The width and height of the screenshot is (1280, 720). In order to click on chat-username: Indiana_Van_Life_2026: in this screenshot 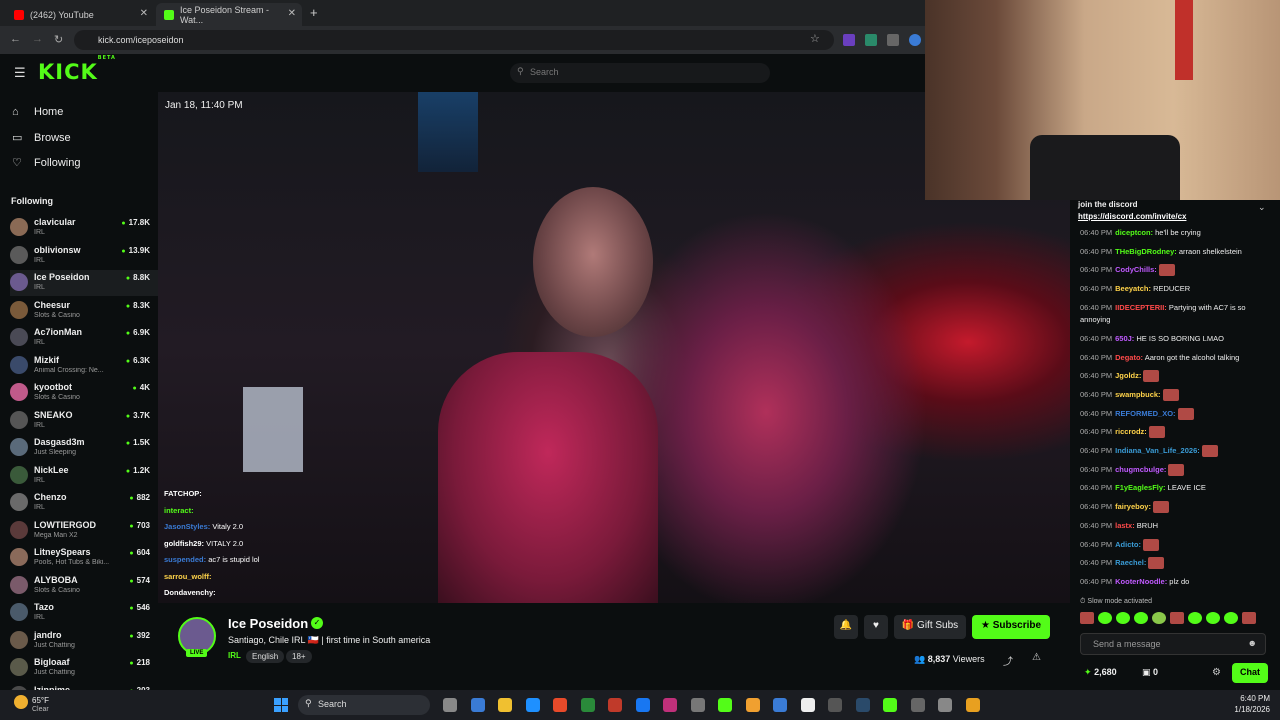, I will do `click(1157, 450)`.